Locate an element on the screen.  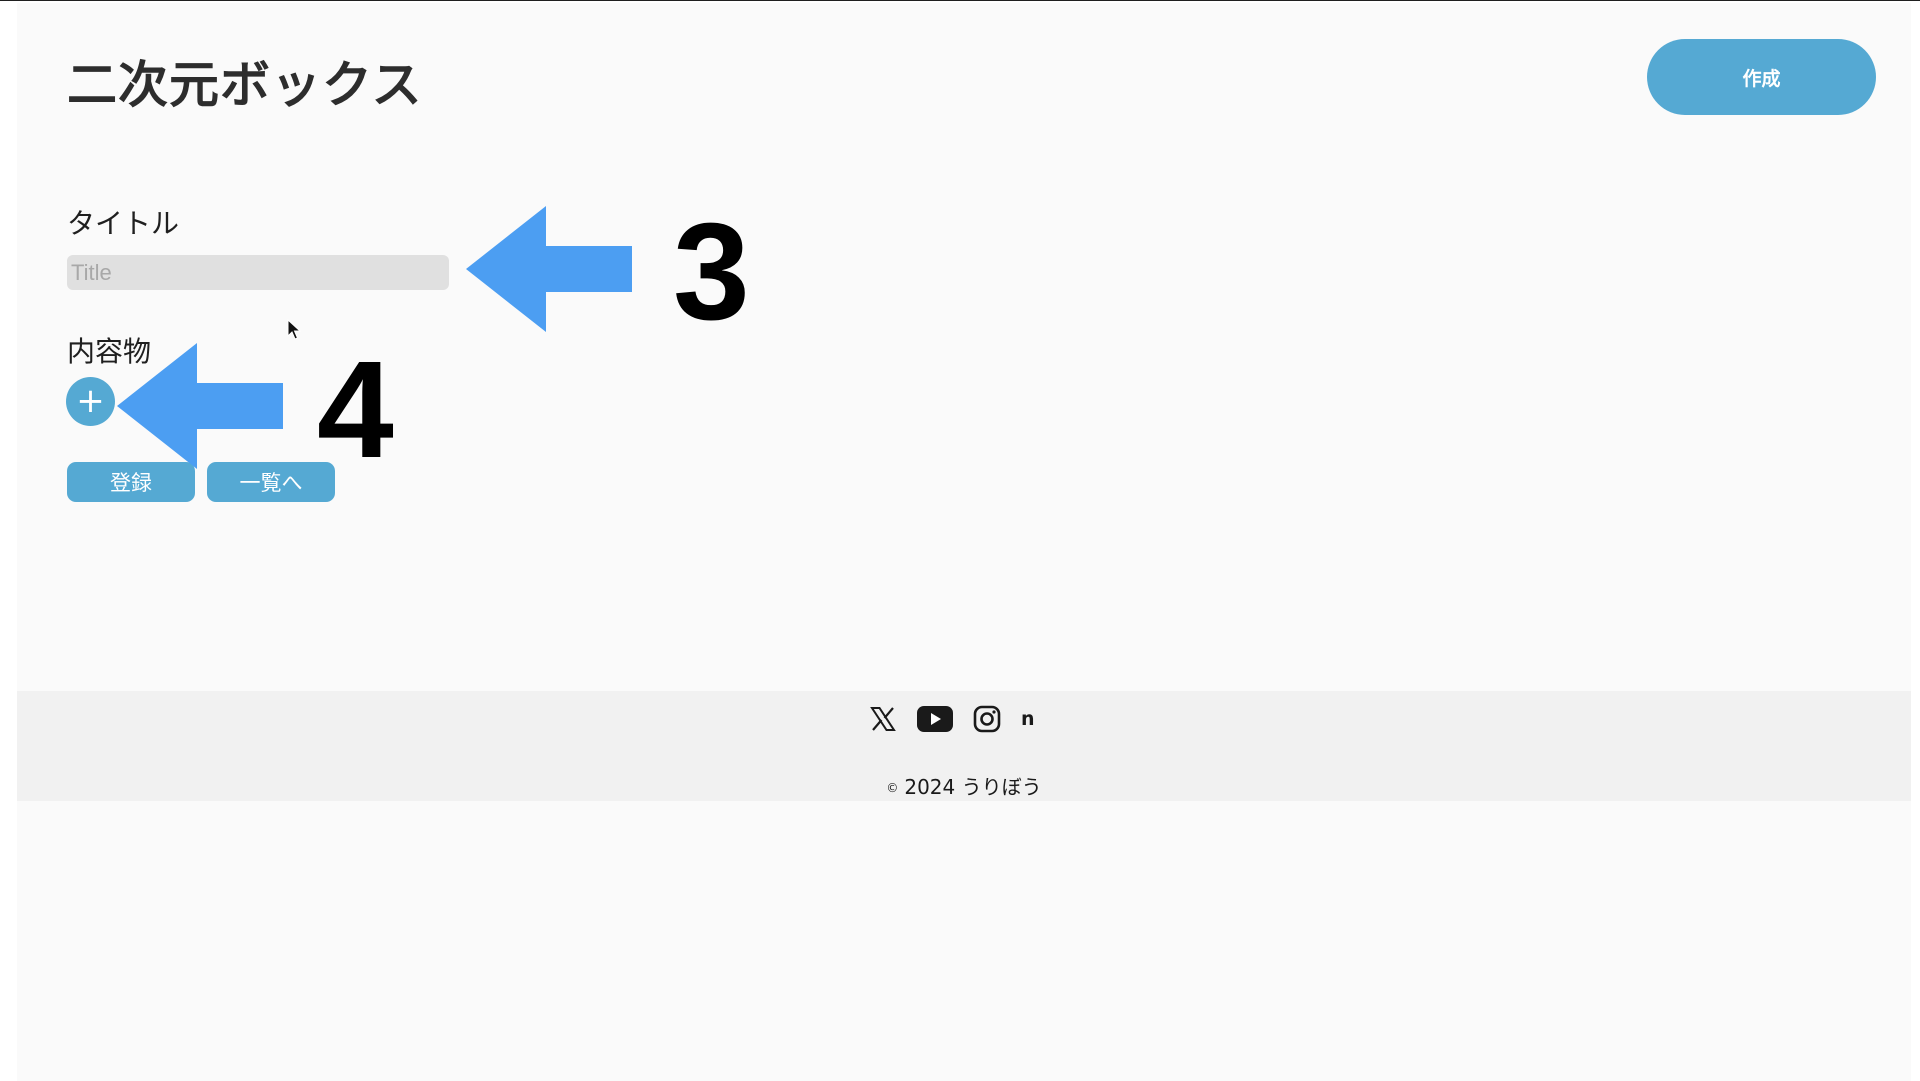
contents-label: 内容物 is located at coordinates (109, 351).